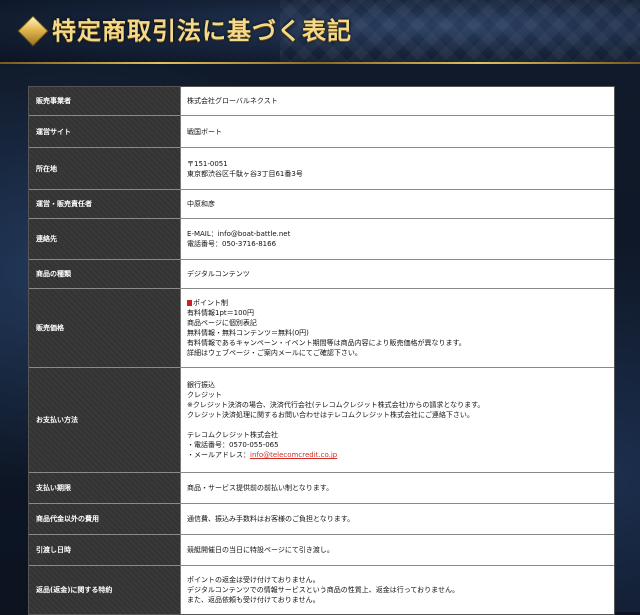  Describe the element at coordinates (271, 519) in the screenshot. I see `row-text: 通信費、振込み手数料はお客様のご負担となります。` at that location.